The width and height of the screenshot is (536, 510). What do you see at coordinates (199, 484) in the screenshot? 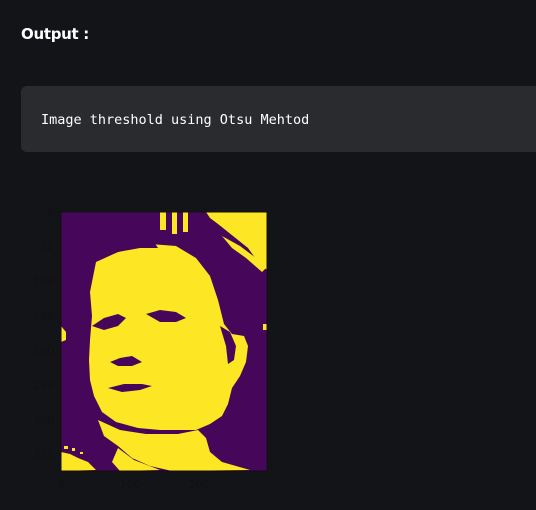
I see `x-tick-label: 200` at bounding box center [199, 484].